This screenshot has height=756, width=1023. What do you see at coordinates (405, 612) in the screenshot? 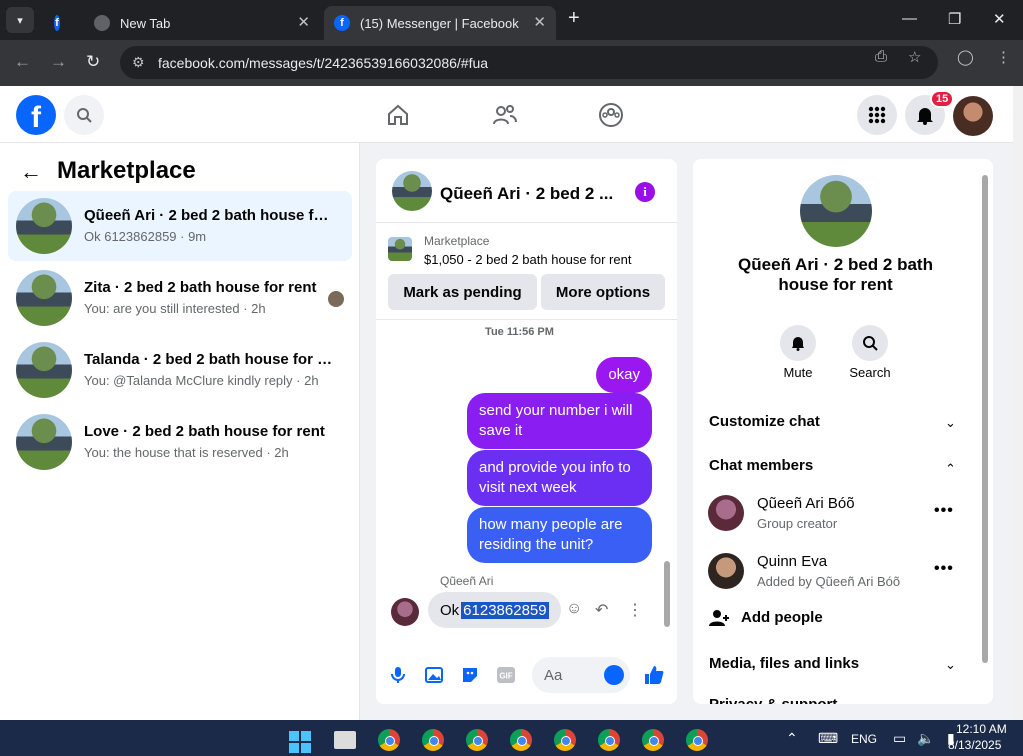
I see `sender-avatar` at bounding box center [405, 612].